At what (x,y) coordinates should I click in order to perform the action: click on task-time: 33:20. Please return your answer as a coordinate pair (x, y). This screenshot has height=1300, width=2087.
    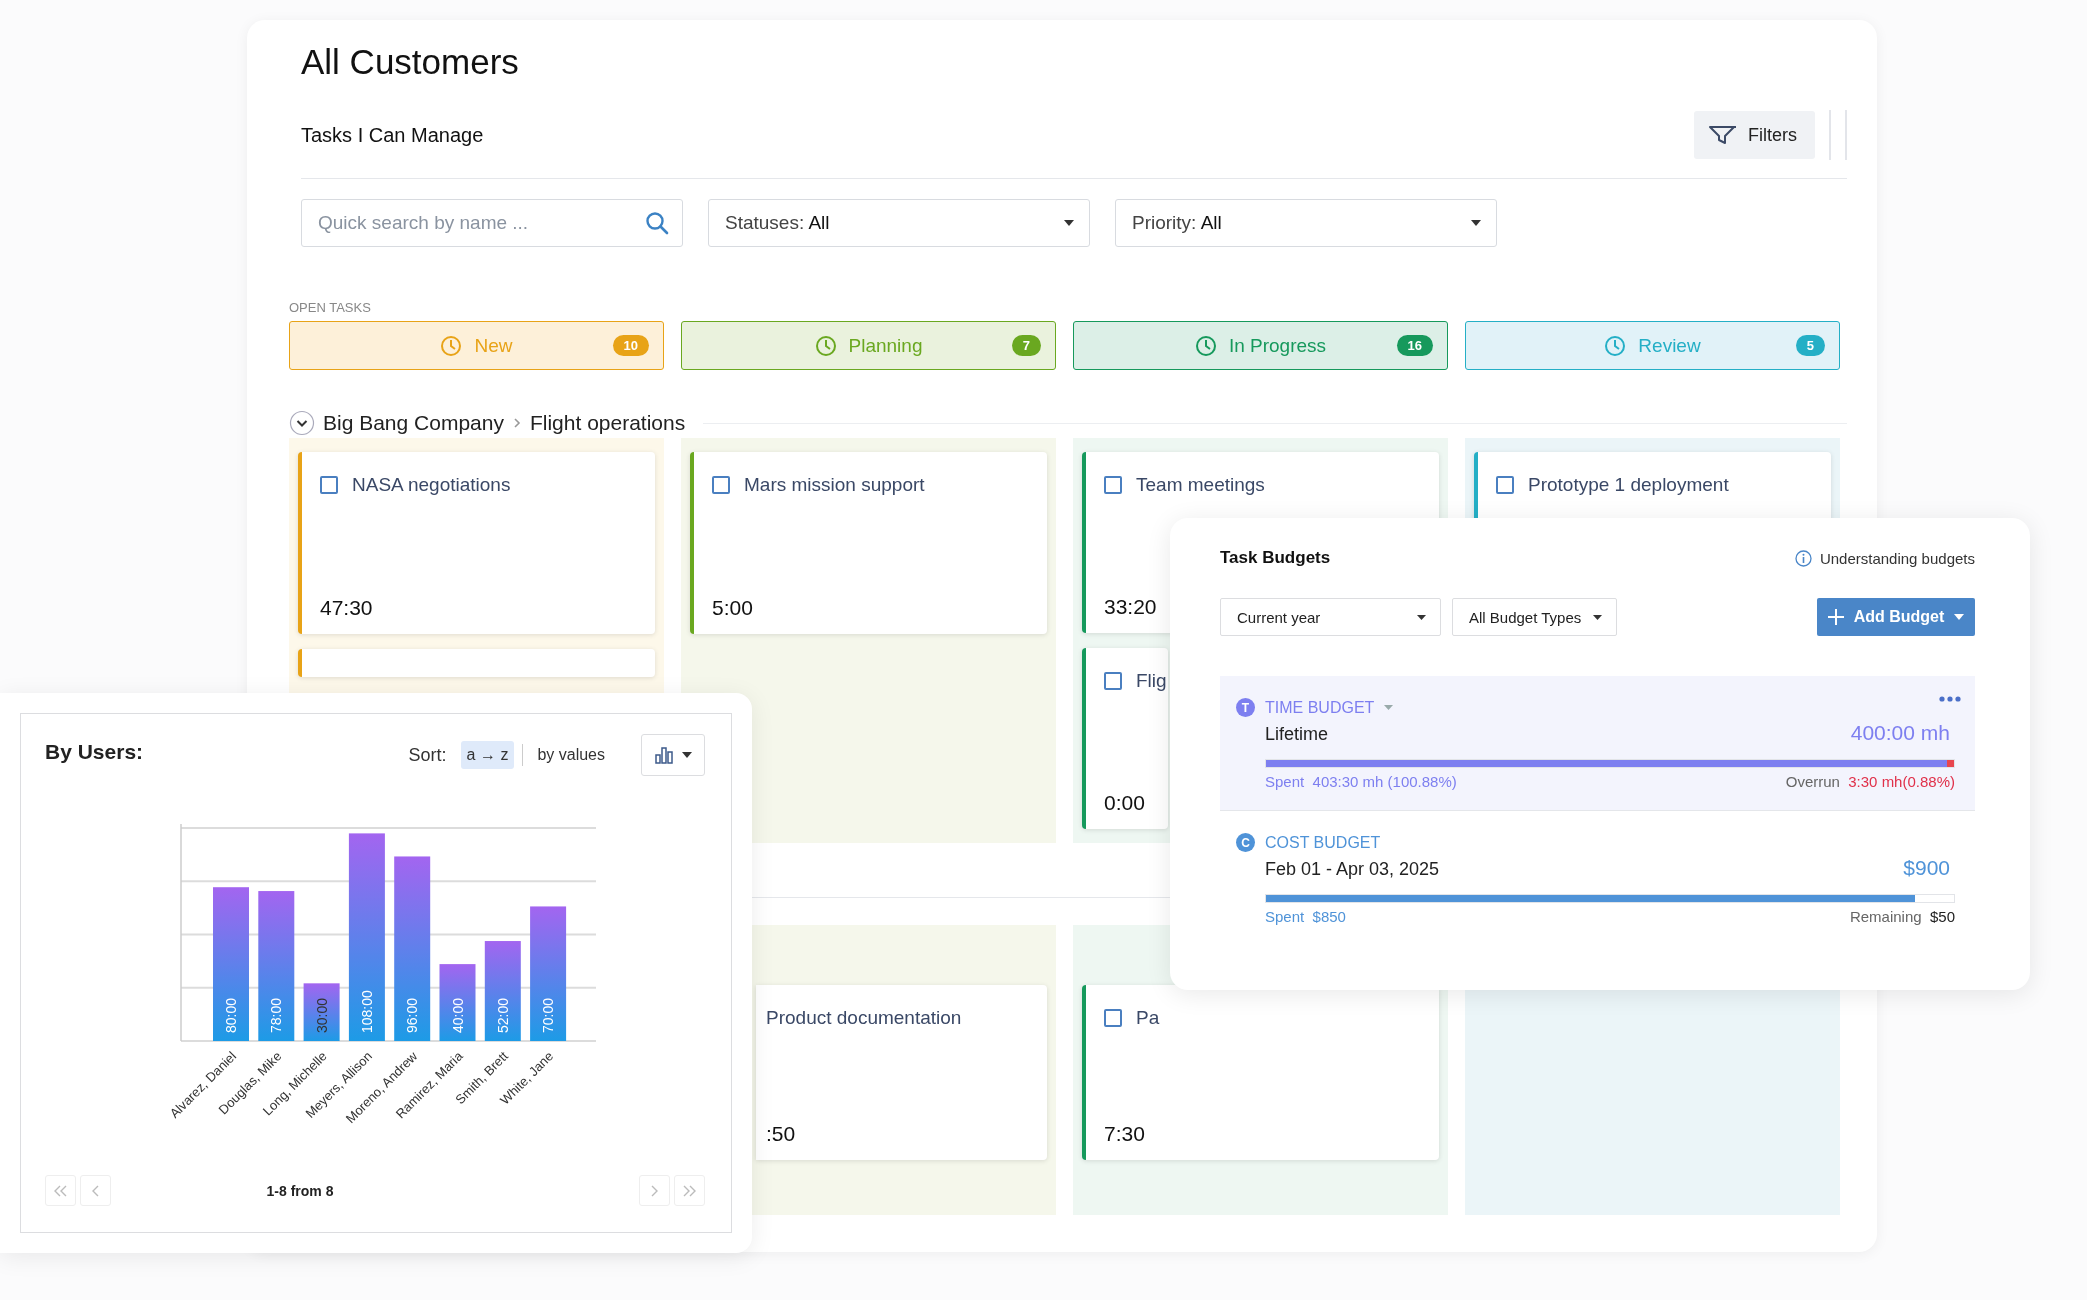
    Looking at the image, I should click on (1130, 607).